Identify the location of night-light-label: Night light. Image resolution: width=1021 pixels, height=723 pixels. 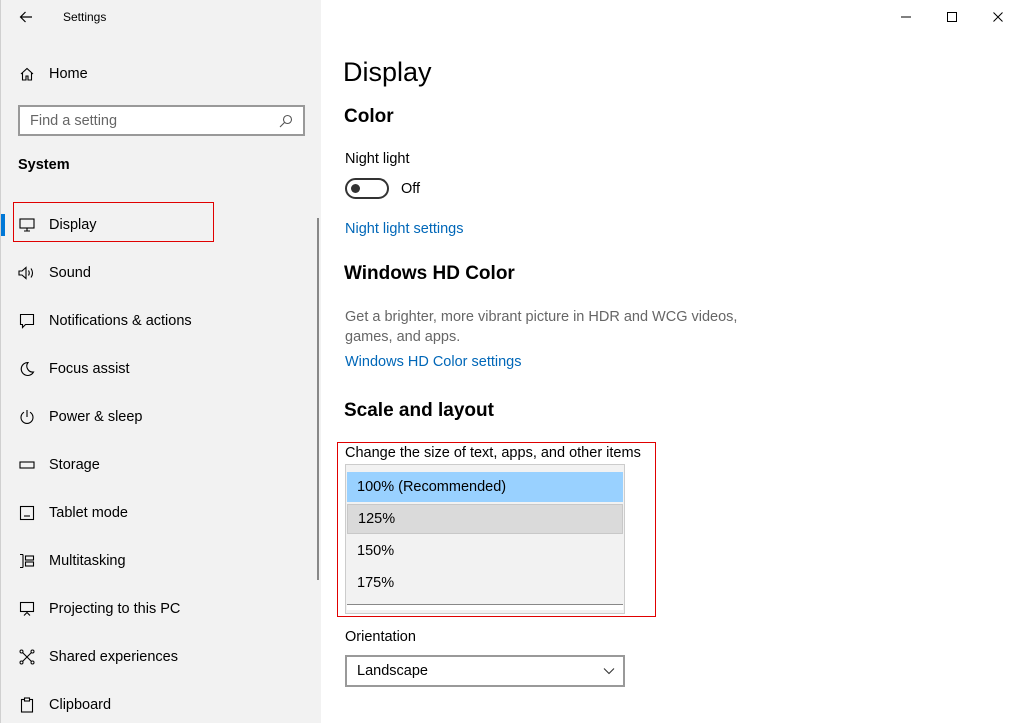
(377, 159).